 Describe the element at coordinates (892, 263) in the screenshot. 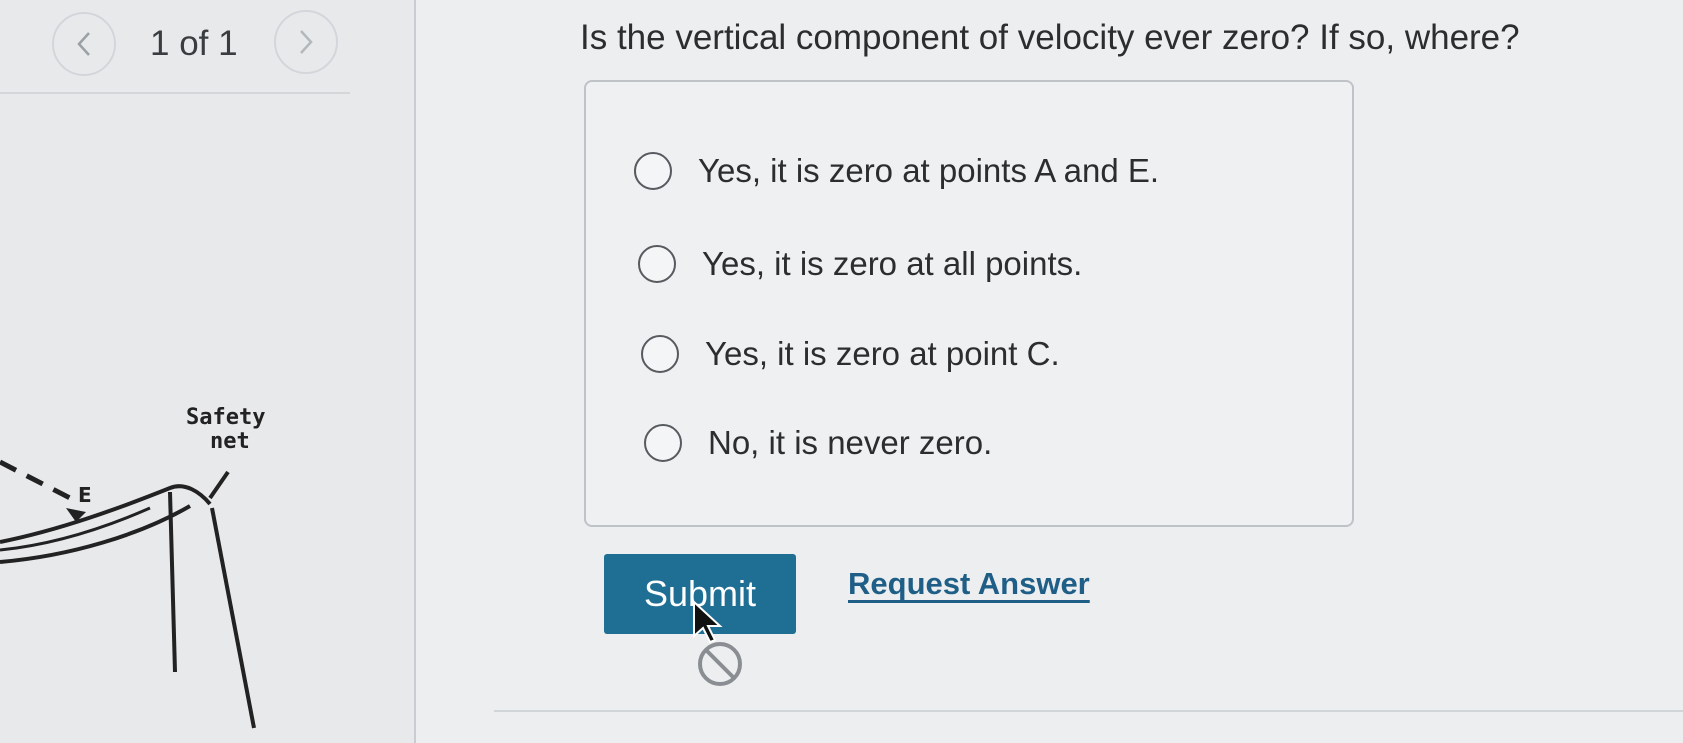

I see `answer-option-label: Yes, it is zero at all points.` at that location.